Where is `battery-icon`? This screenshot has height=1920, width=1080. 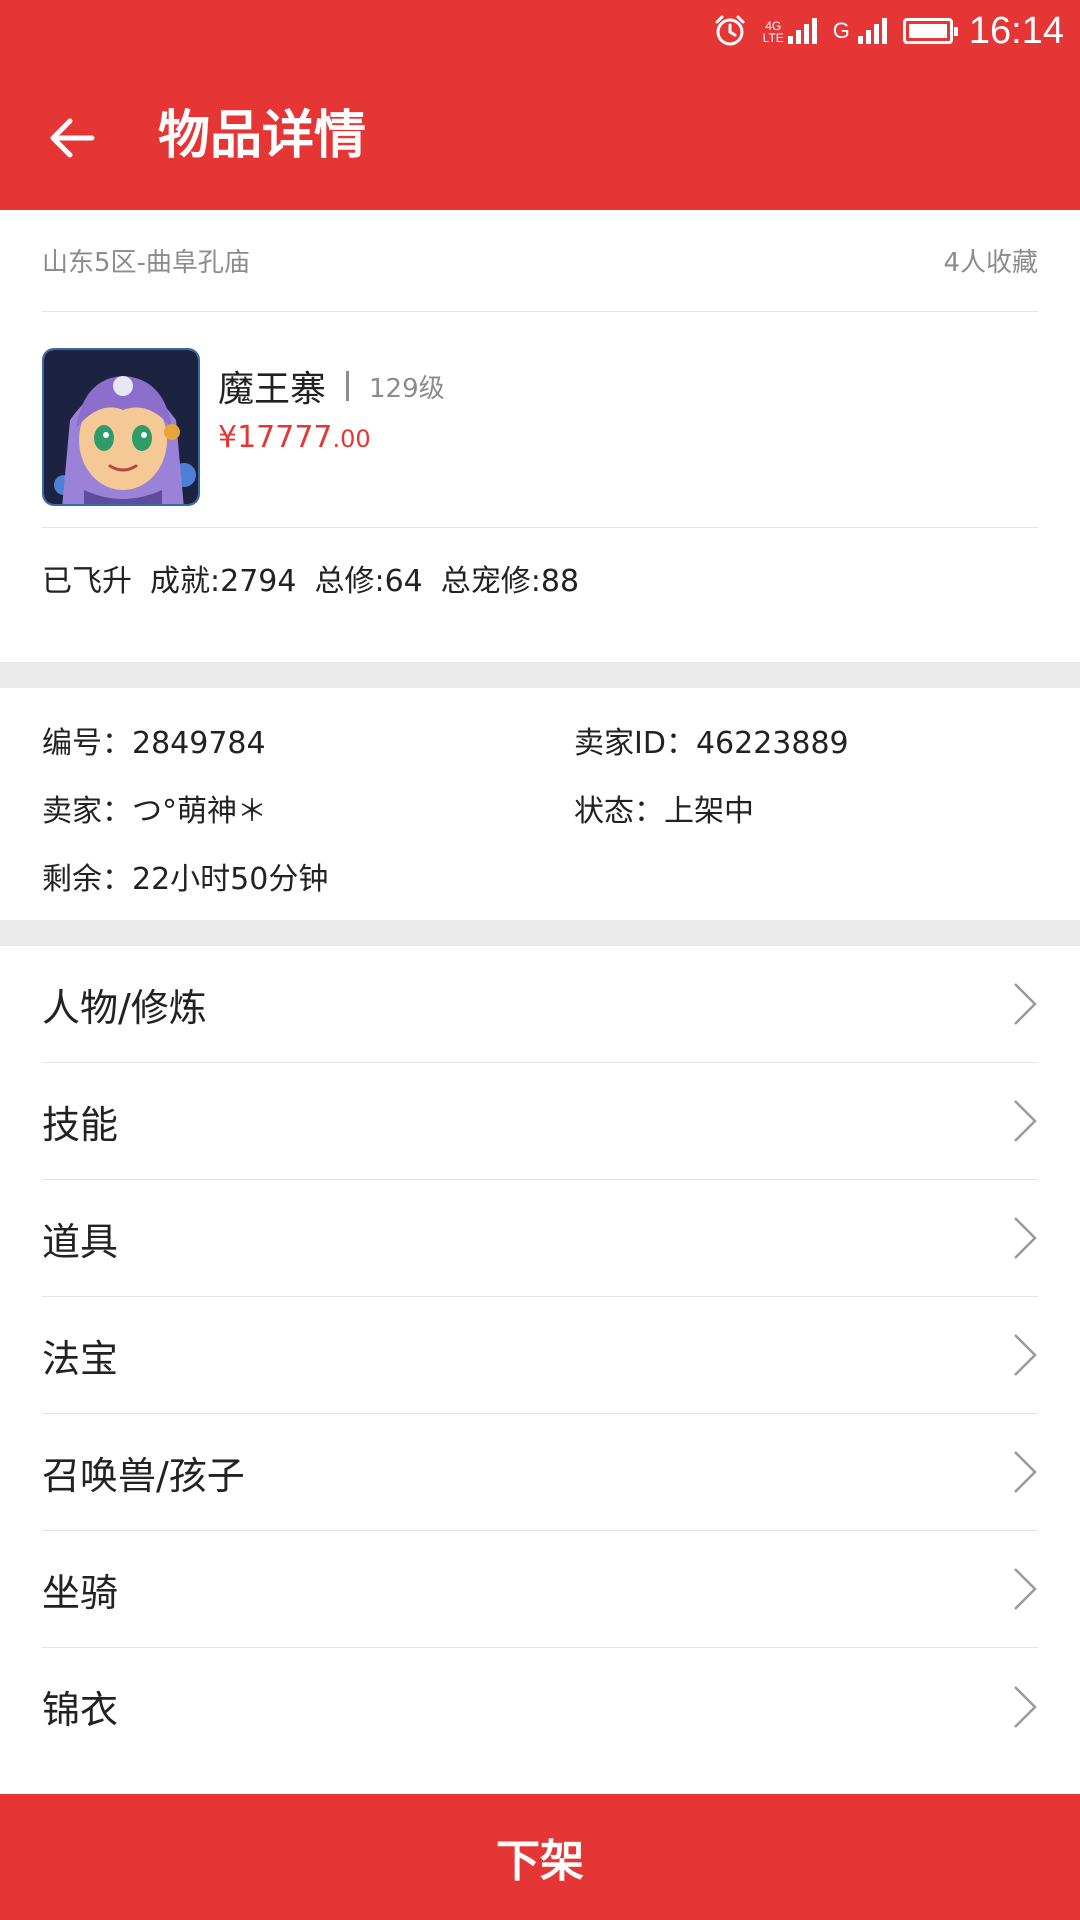 battery-icon is located at coordinates (930, 31).